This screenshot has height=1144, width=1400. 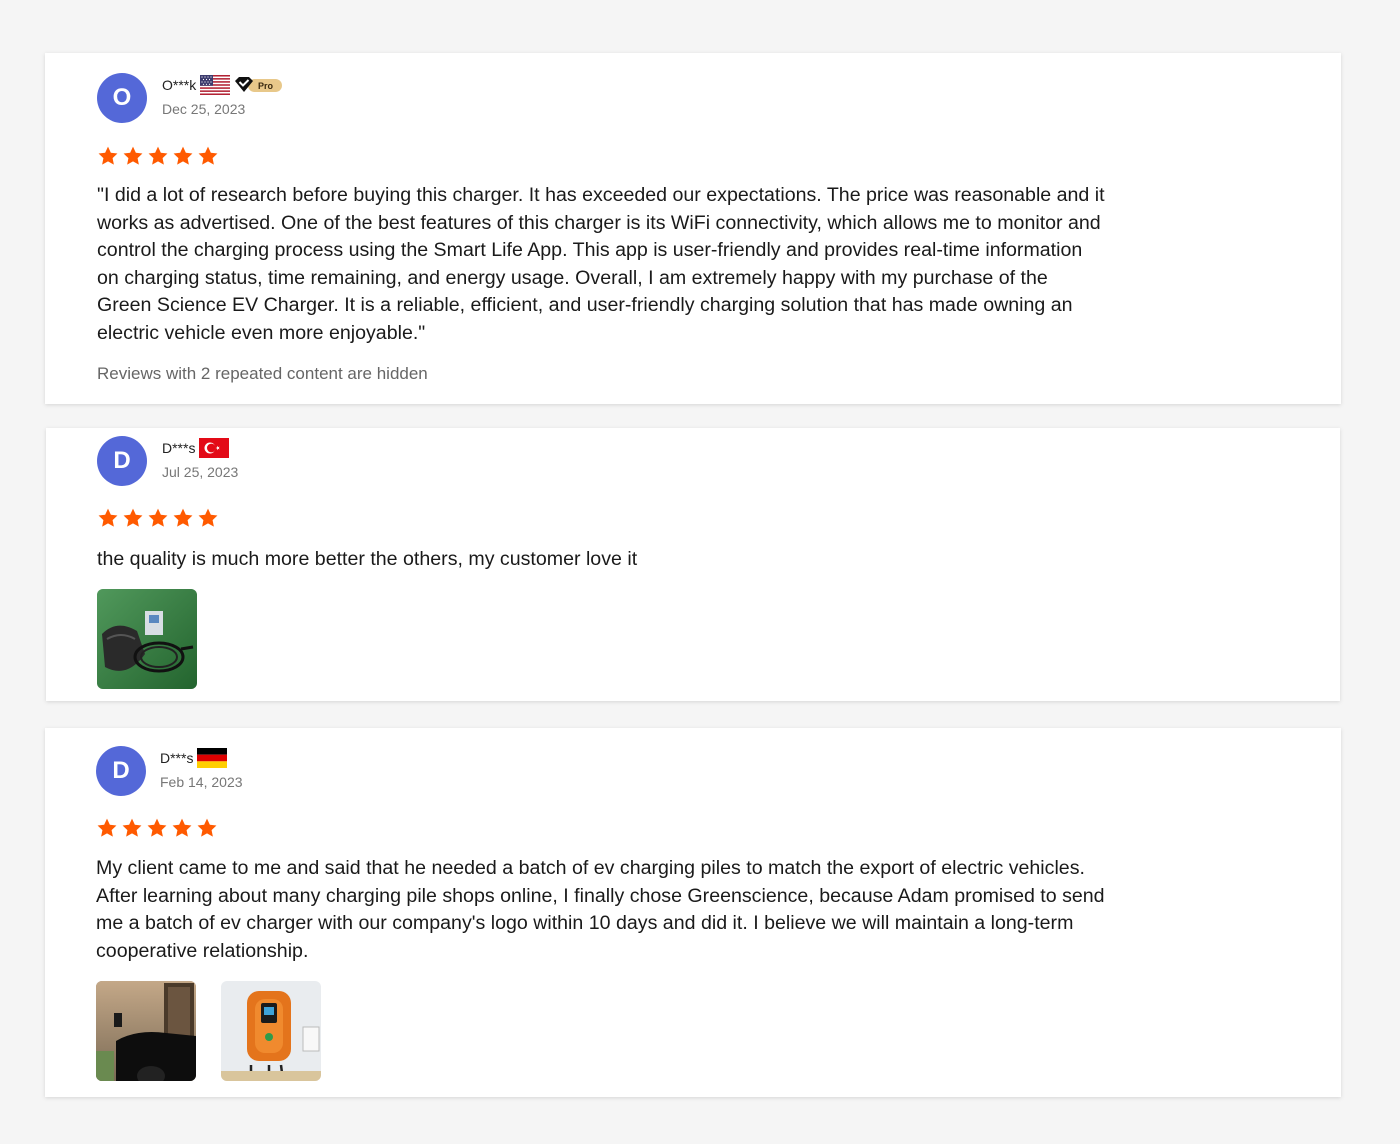 What do you see at coordinates (200, 472) in the screenshot?
I see `review-date: Jul 25, 2023` at bounding box center [200, 472].